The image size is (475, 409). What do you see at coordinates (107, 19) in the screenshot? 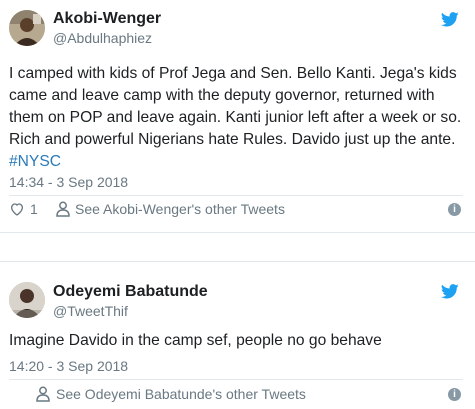
I see `display-name: Akobi-Wenger` at bounding box center [107, 19].